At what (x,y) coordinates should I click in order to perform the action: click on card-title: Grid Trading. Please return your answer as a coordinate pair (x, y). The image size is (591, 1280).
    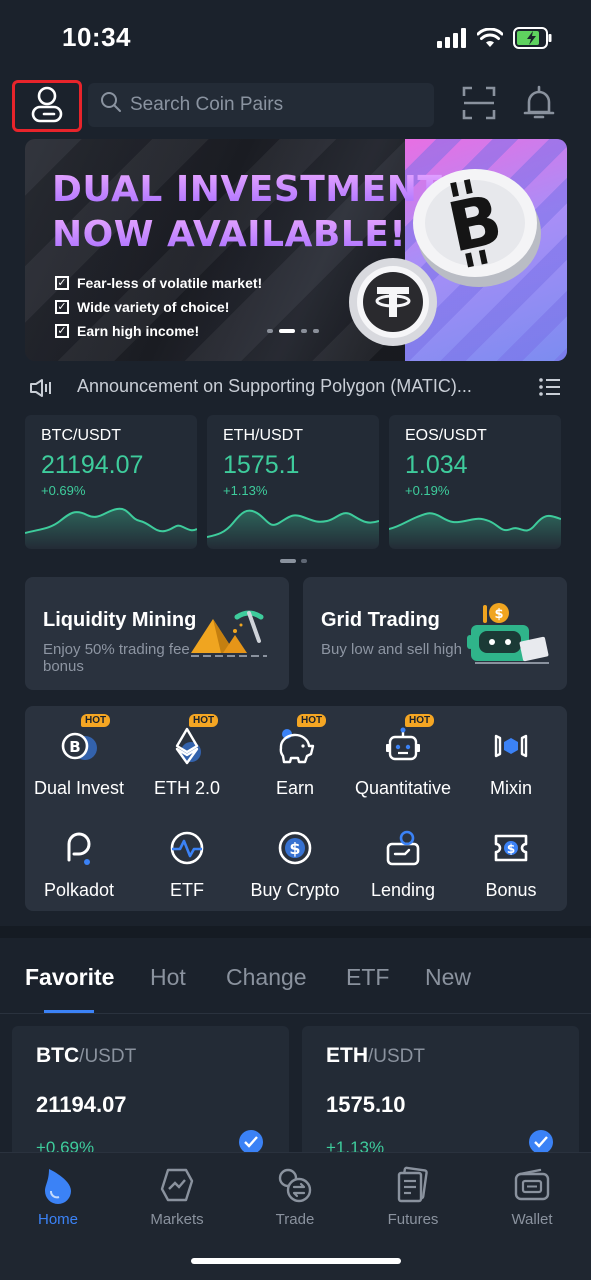
    Looking at the image, I should click on (380, 620).